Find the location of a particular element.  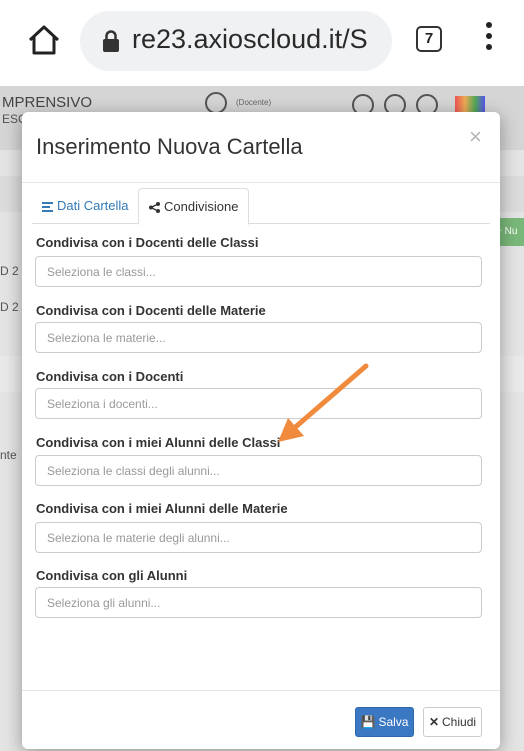

label-docenti-materie: Condivisa con i Docenti delle Materie is located at coordinates (151, 310).